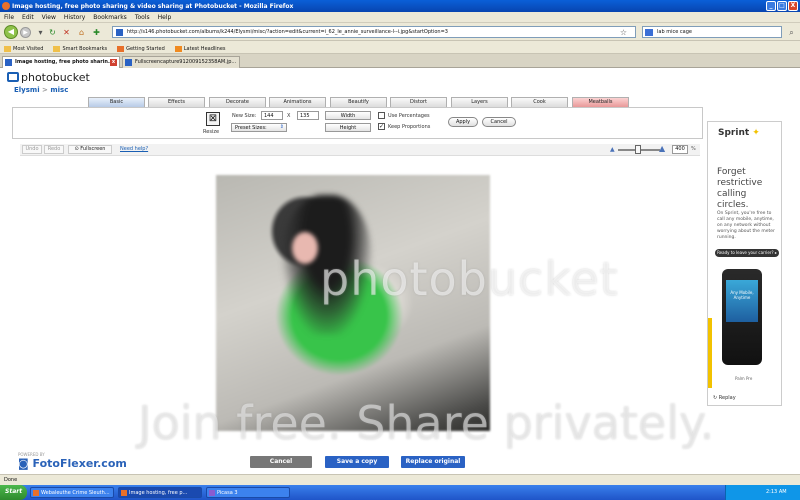 Image resolution: width=800 pixels, height=500 pixels. Describe the element at coordinates (90, 149) in the screenshot. I see `fullscreen-button: ⊙ Fullscreen` at that location.